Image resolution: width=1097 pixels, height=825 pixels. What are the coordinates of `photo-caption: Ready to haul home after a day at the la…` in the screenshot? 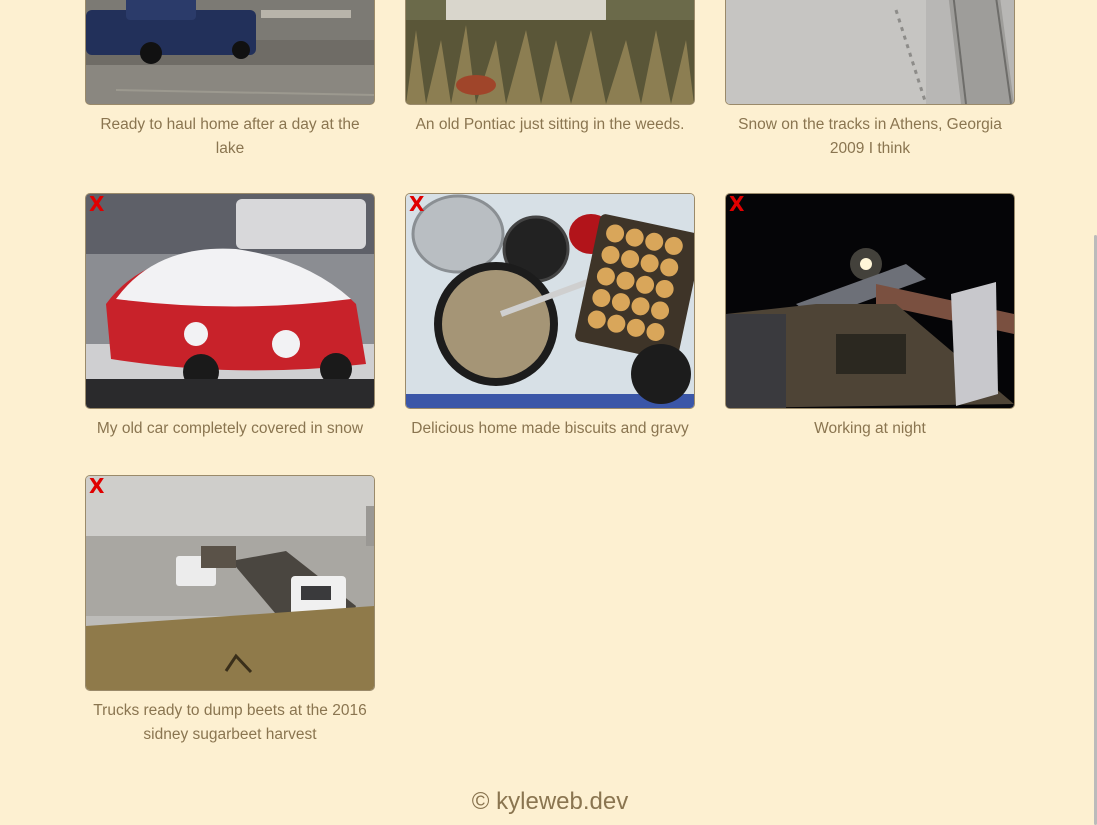 It's located at (230, 136).